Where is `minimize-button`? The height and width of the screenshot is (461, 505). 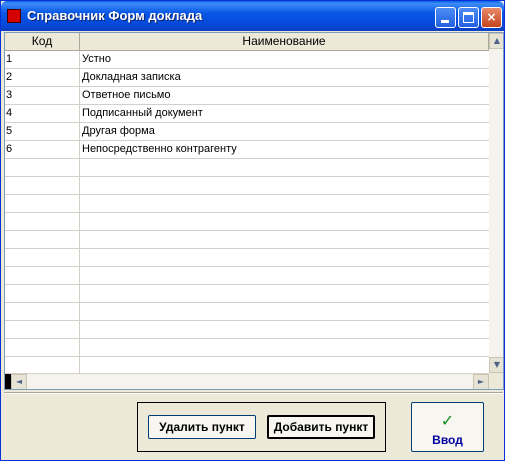 minimize-button is located at coordinates (445, 17).